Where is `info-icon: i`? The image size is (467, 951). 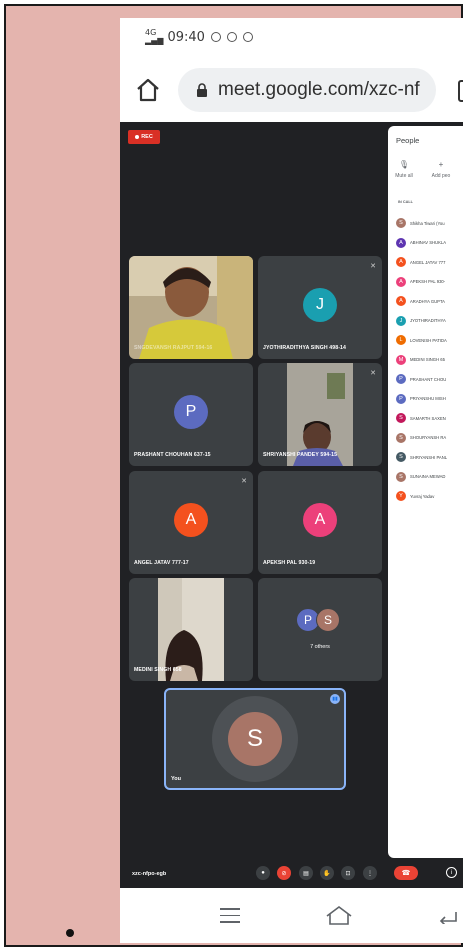 info-icon: i is located at coordinates (451, 872).